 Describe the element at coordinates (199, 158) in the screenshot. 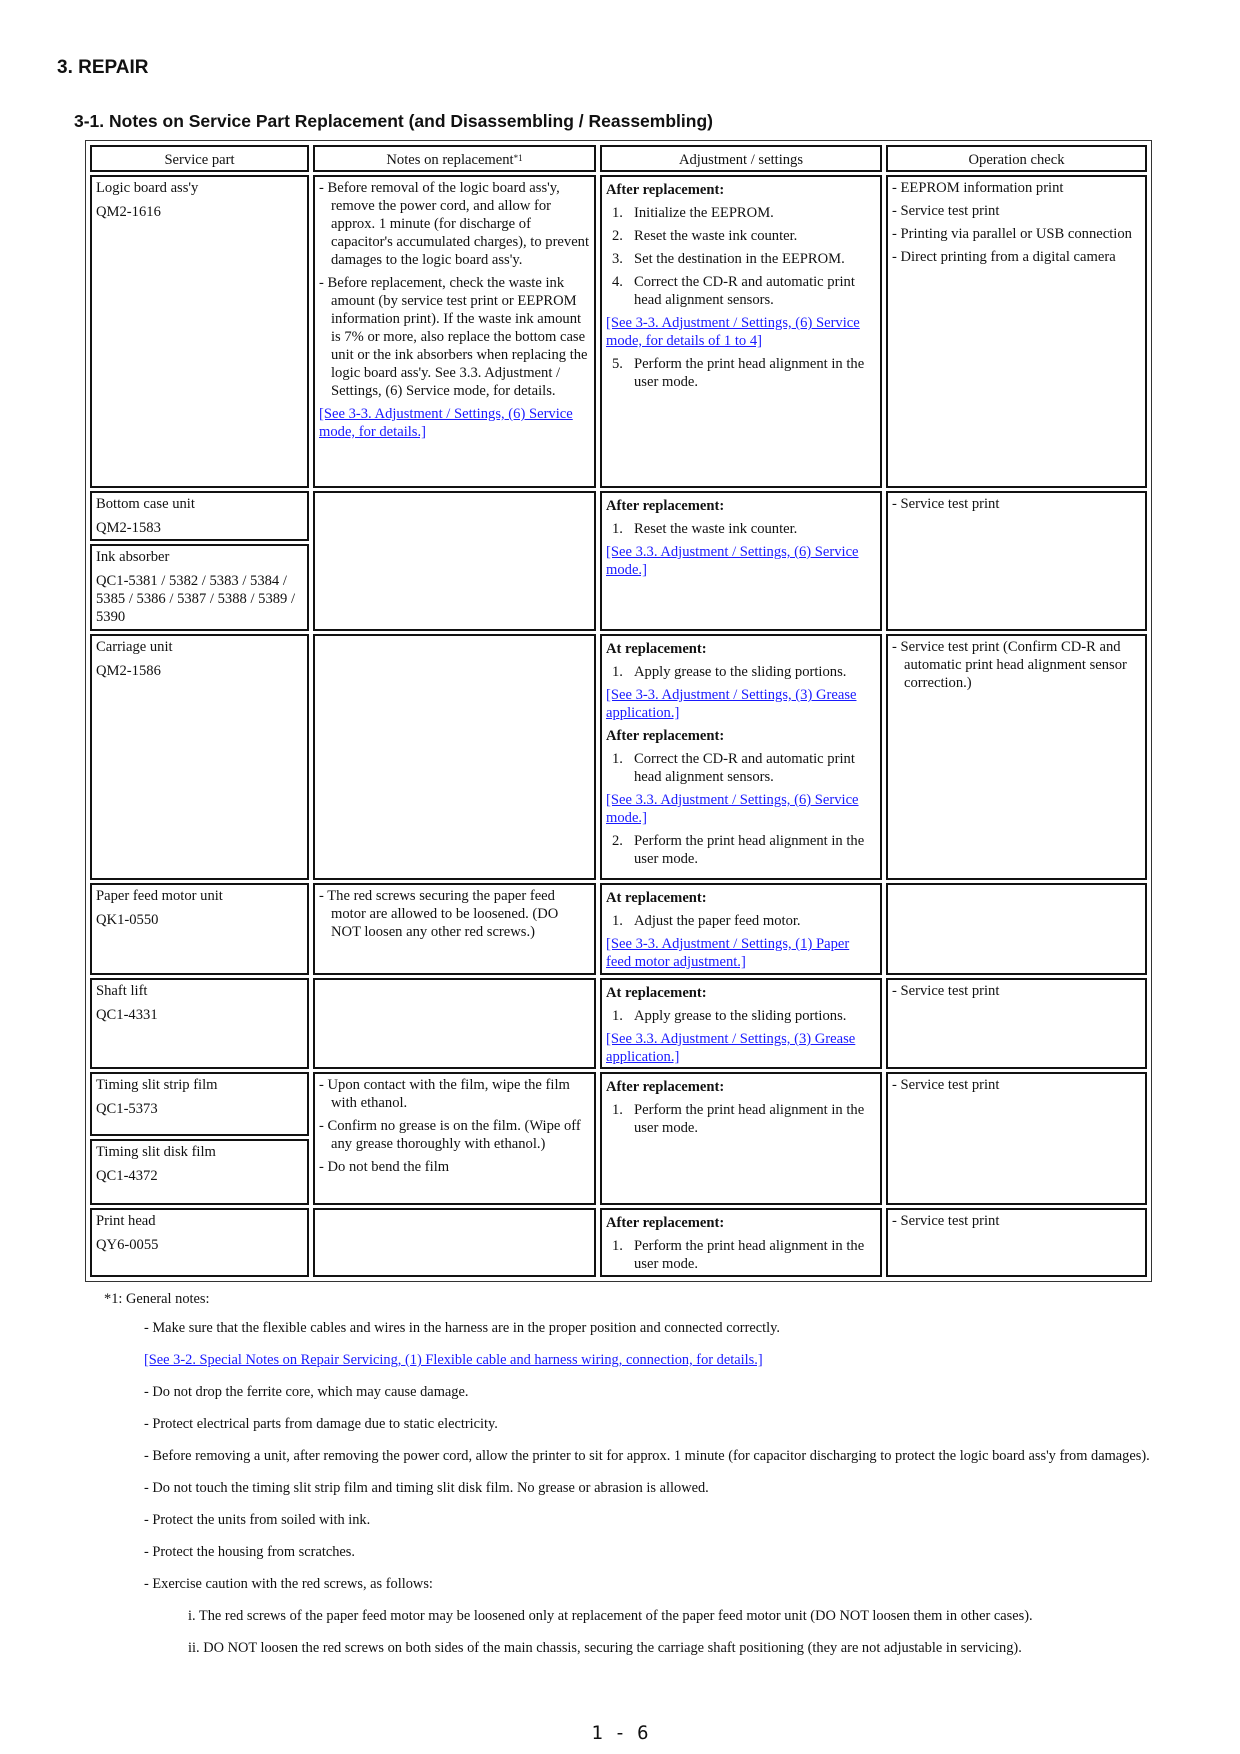

I see `header-service-part: Service part` at that location.